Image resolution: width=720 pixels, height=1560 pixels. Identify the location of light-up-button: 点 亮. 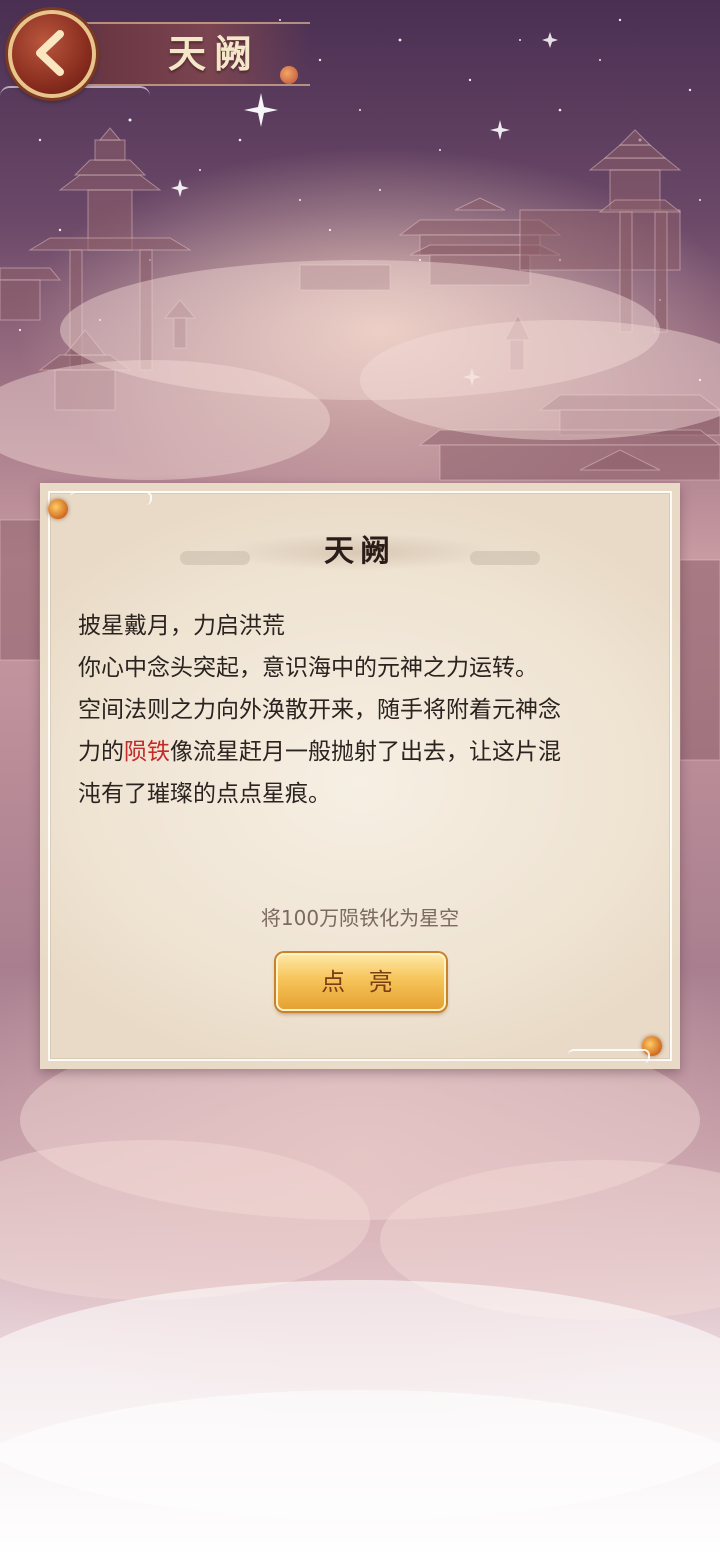
(361, 982).